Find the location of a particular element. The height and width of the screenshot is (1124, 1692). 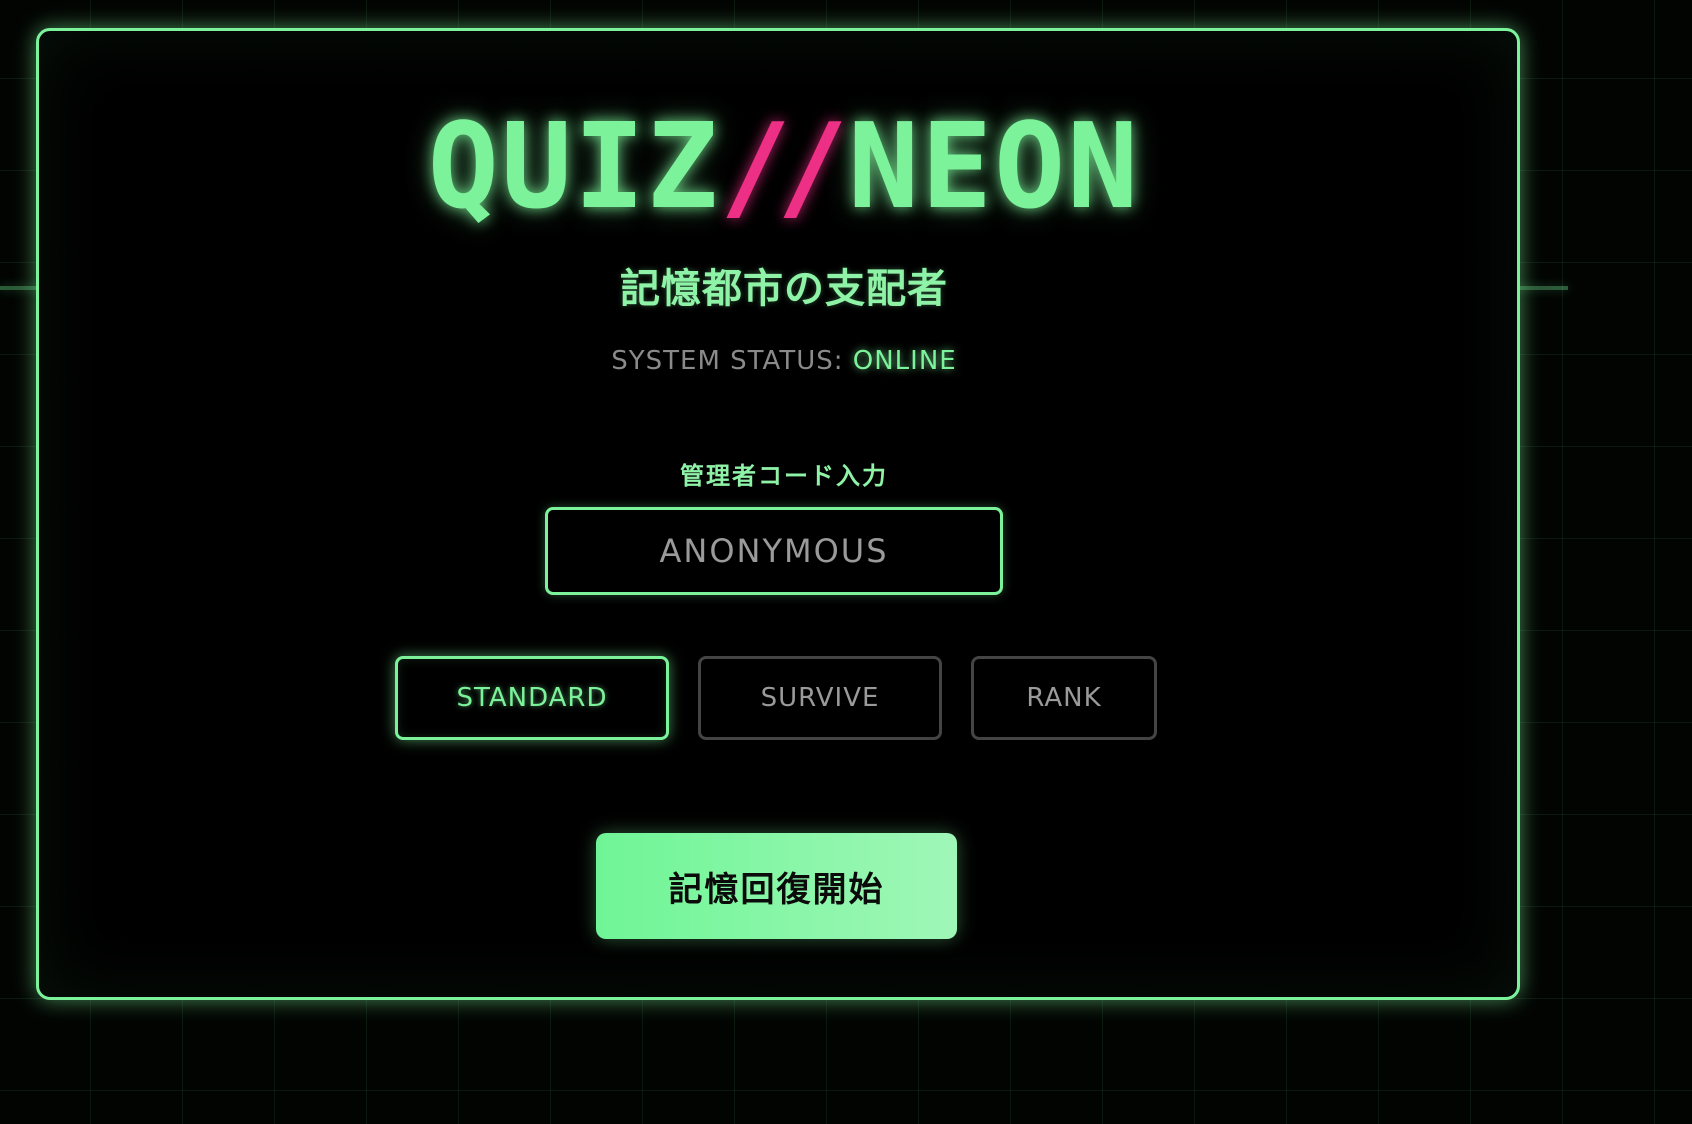

subtitle: 記憶都市の支配者 is located at coordinates (784, 289).